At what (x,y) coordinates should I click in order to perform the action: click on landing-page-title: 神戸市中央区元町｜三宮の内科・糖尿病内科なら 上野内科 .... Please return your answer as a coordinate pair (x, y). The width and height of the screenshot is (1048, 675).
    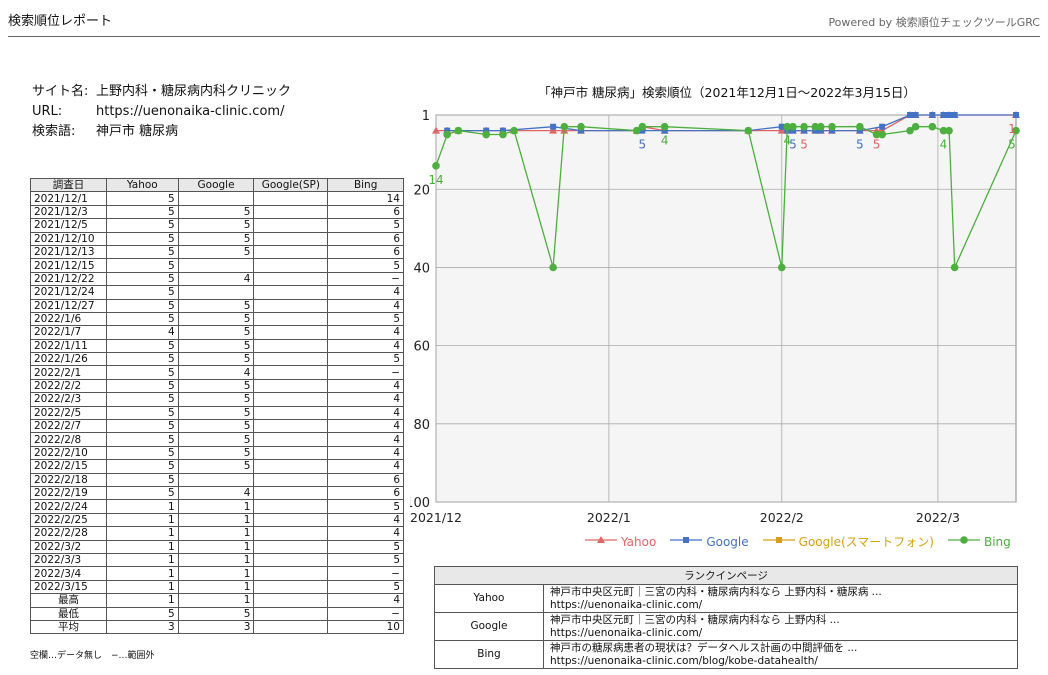
    Looking at the image, I should click on (780, 620).